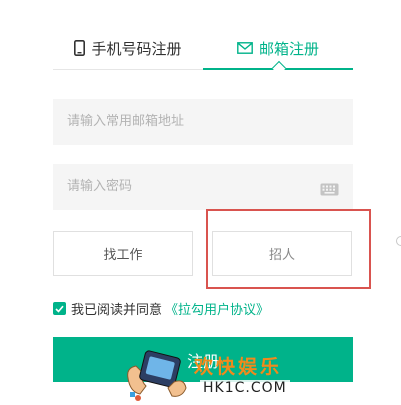 This screenshot has width=401, height=405. What do you see at coordinates (245, 388) in the screenshot?
I see `watermark-latin: HK1C.COM` at bounding box center [245, 388].